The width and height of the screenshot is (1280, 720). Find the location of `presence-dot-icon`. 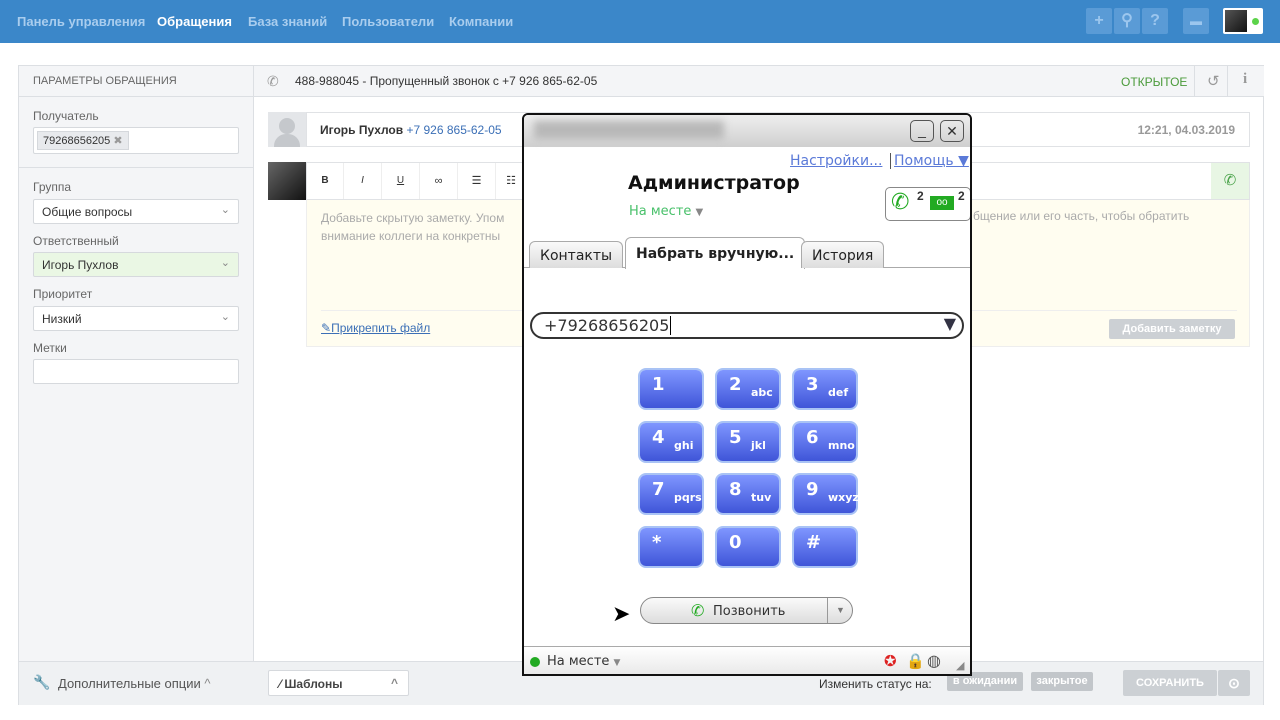

presence-dot-icon is located at coordinates (535, 662).